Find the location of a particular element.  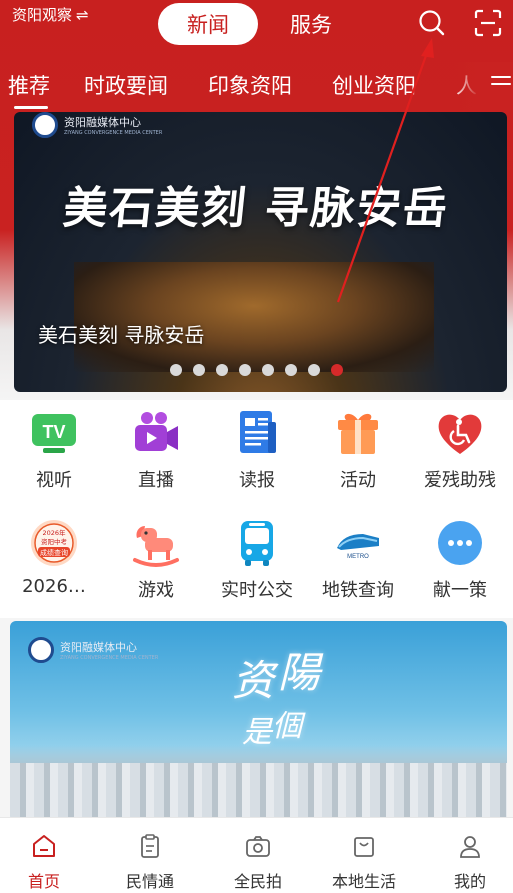

grid-item-newspaper: 读报 is located at coordinates (257, 452).